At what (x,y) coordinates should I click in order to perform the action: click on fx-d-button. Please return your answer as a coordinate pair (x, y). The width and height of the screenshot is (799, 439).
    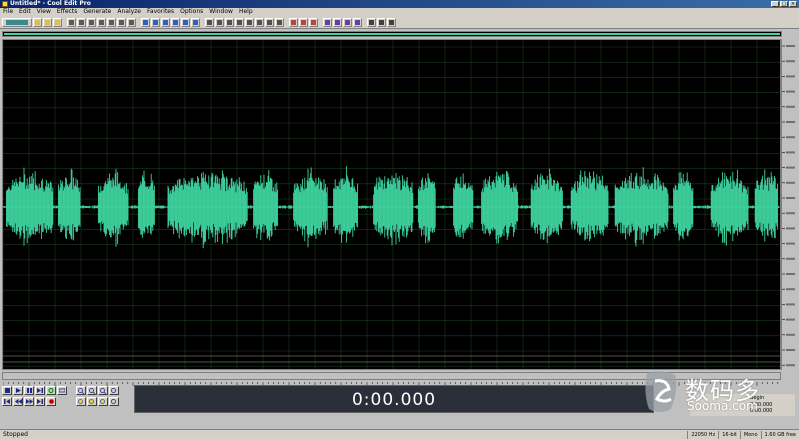
    Looking at the image, I should click on (357, 22).